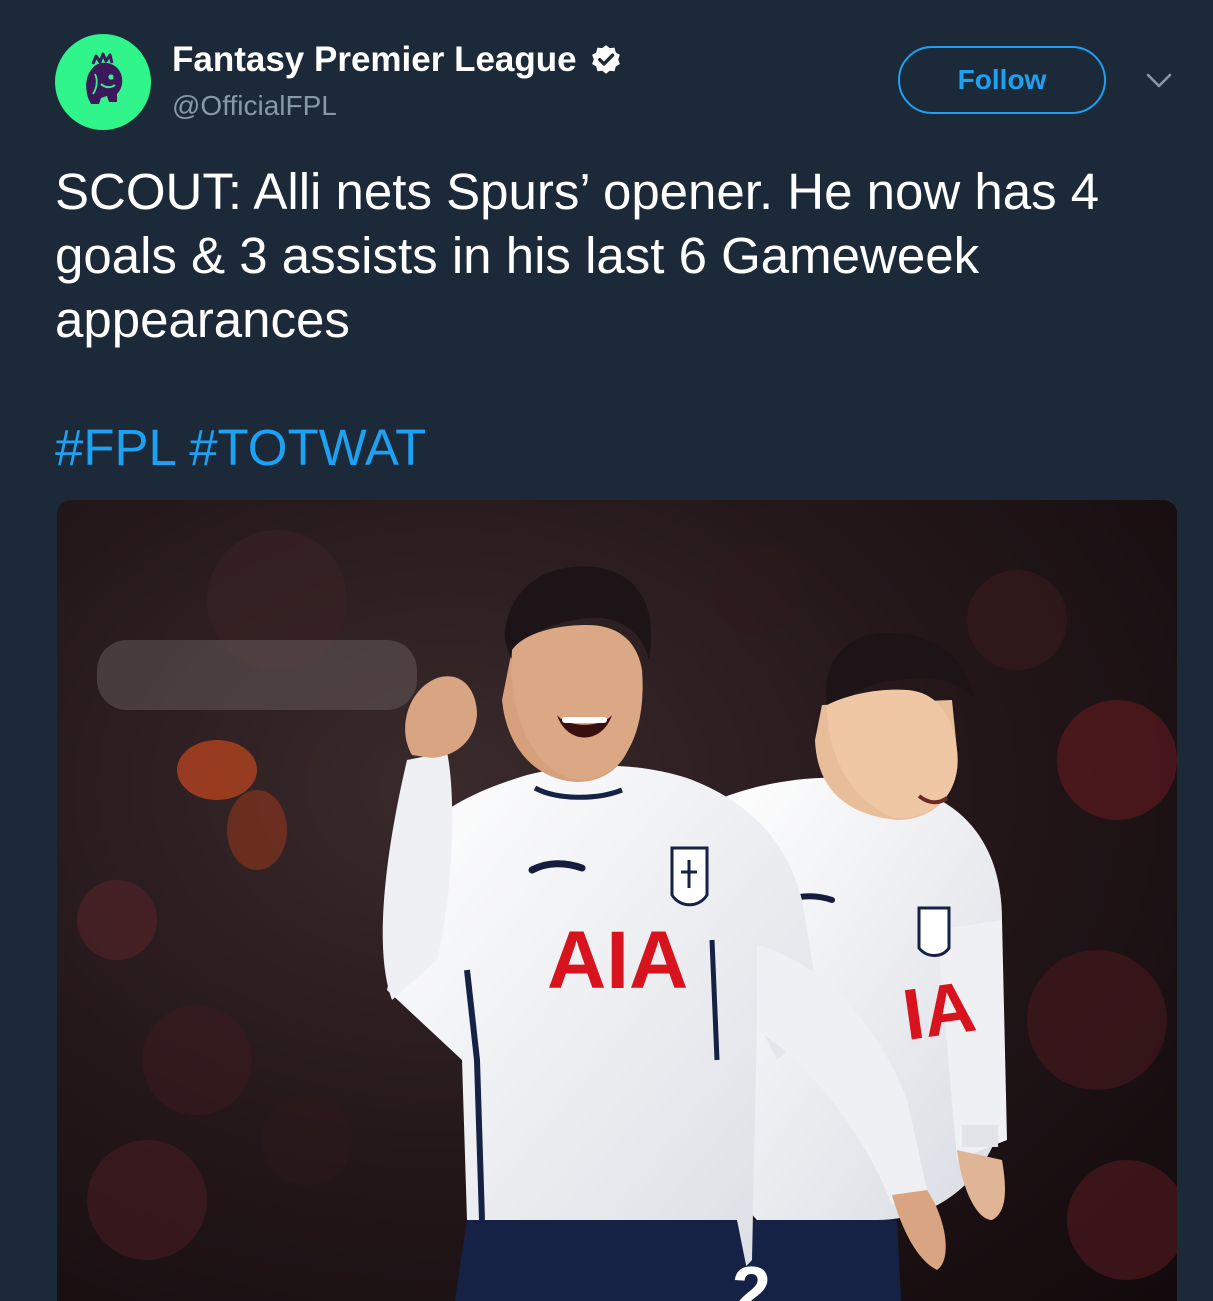 Image resolution: width=1213 pixels, height=1301 pixels. I want to click on display-name: Fantasy Premier League, so click(374, 60).